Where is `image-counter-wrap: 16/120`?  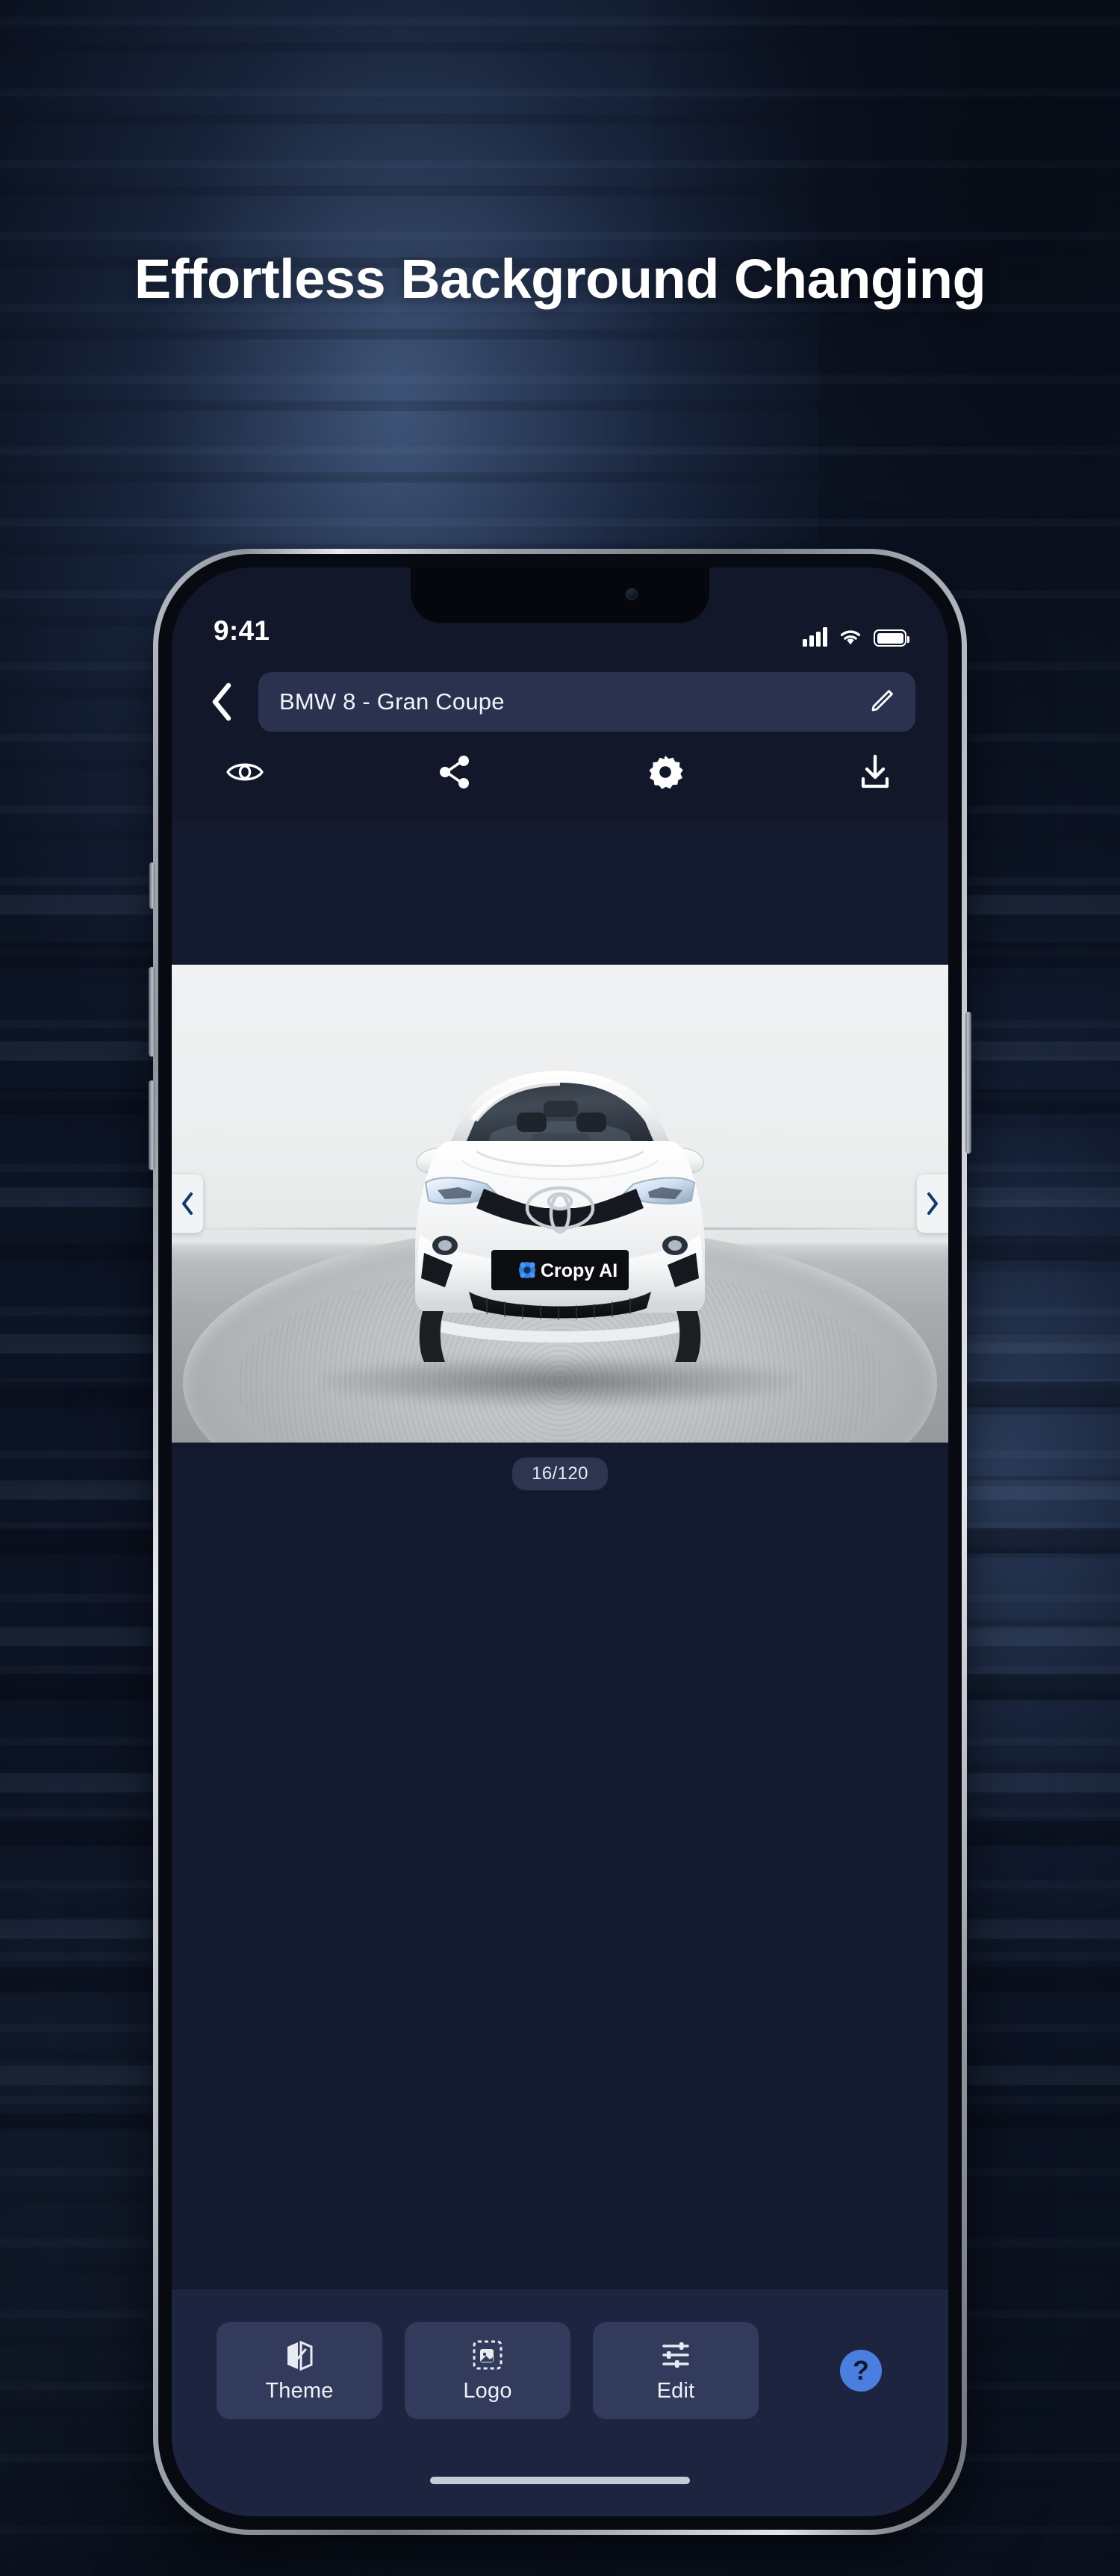 image-counter-wrap: 16/120 is located at coordinates (560, 1466).